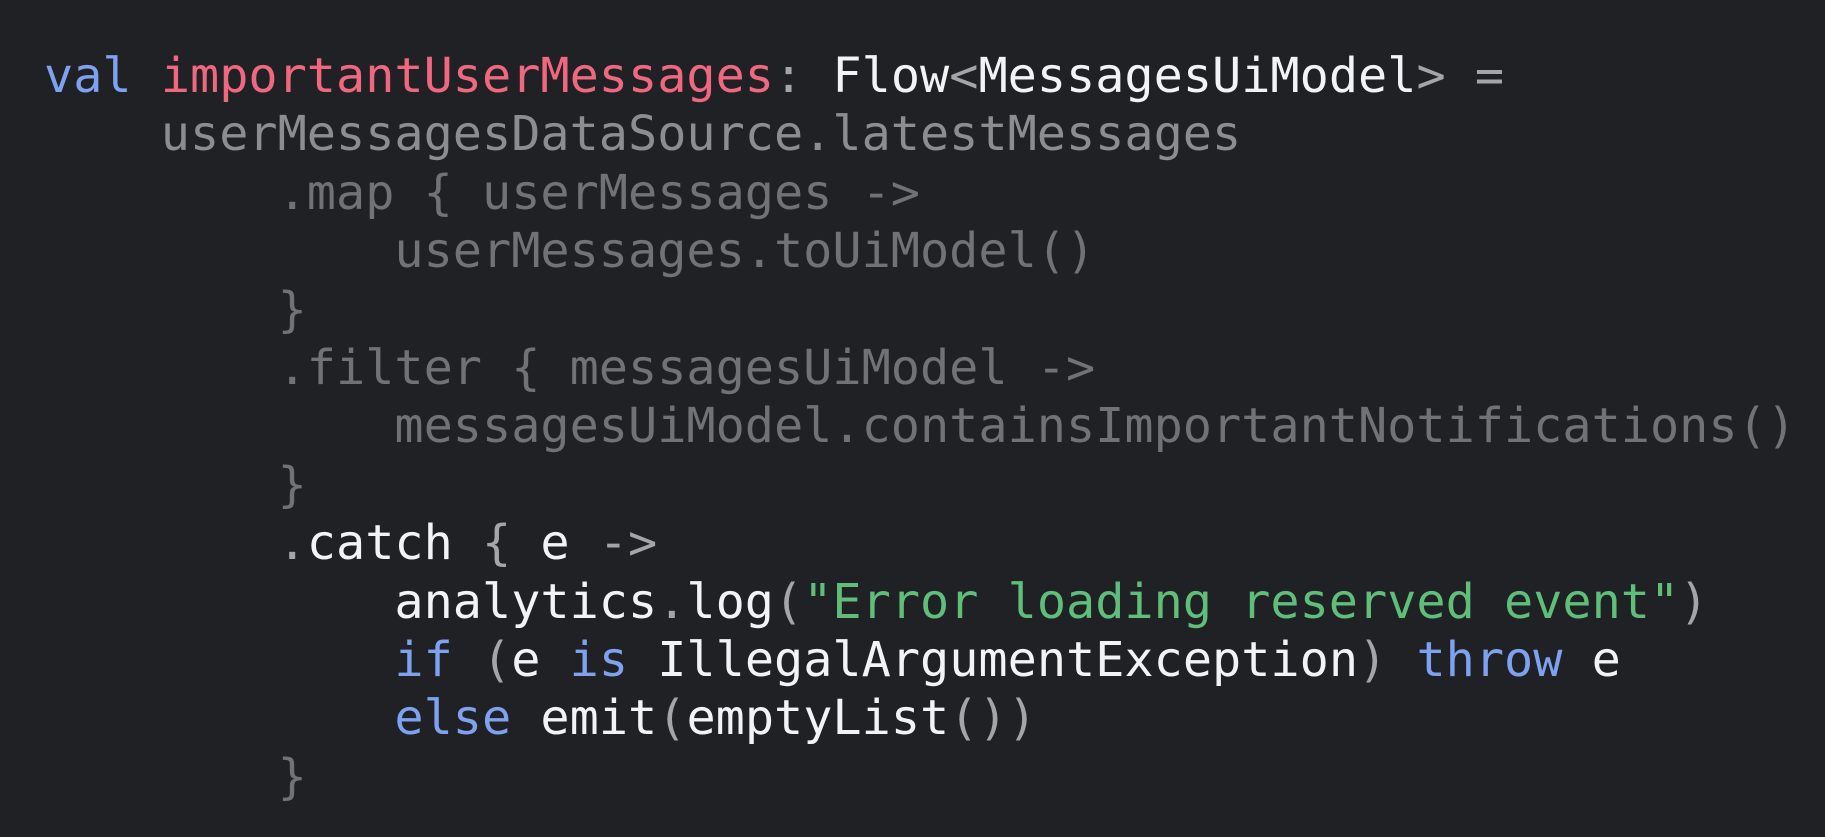  Describe the element at coordinates (467, 76) in the screenshot. I see `code-token: importantUserMessages` at that location.